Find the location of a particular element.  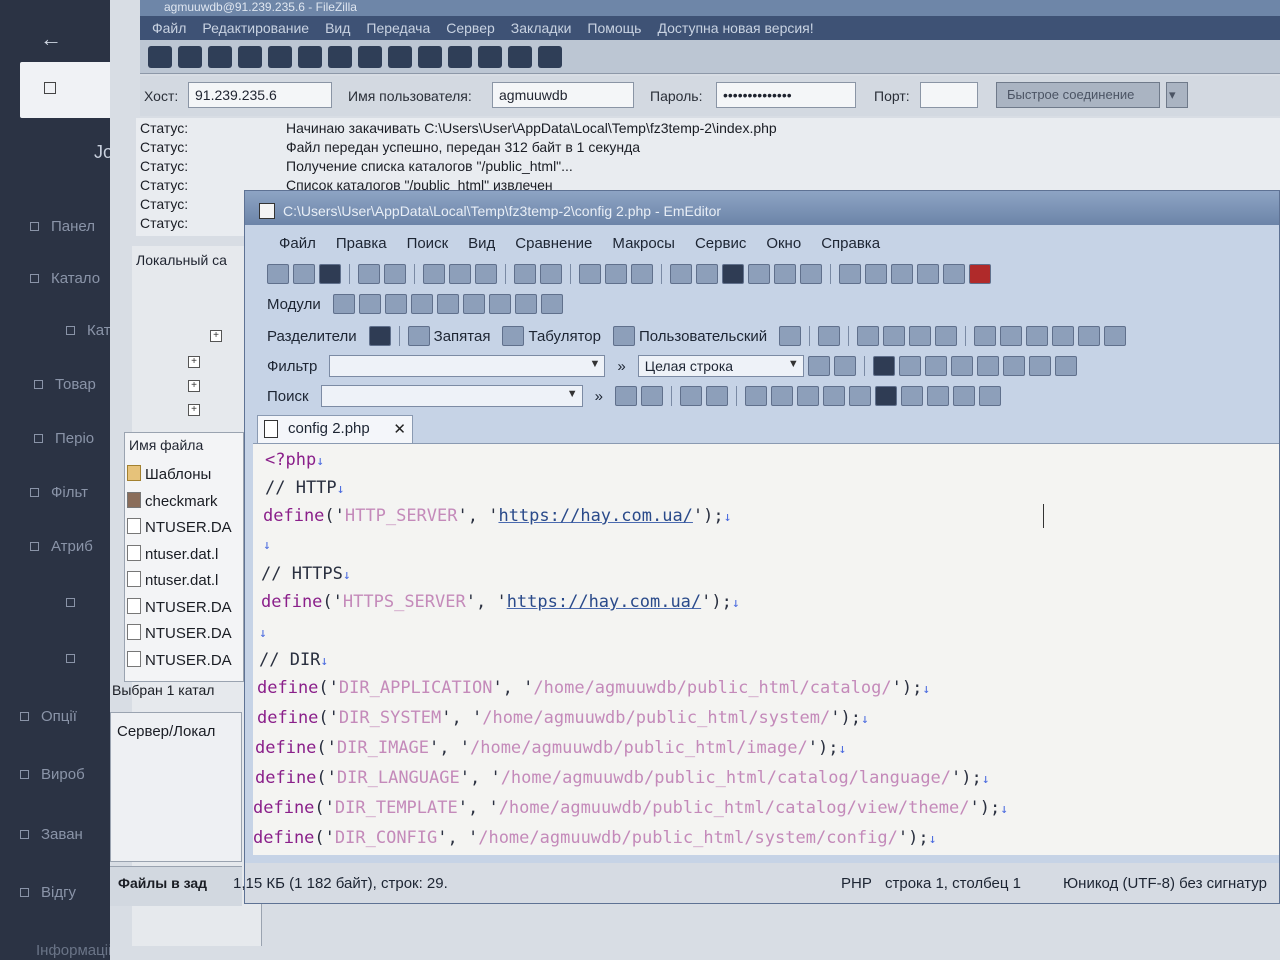

fullscreen-icon is located at coordinates (811, 274).